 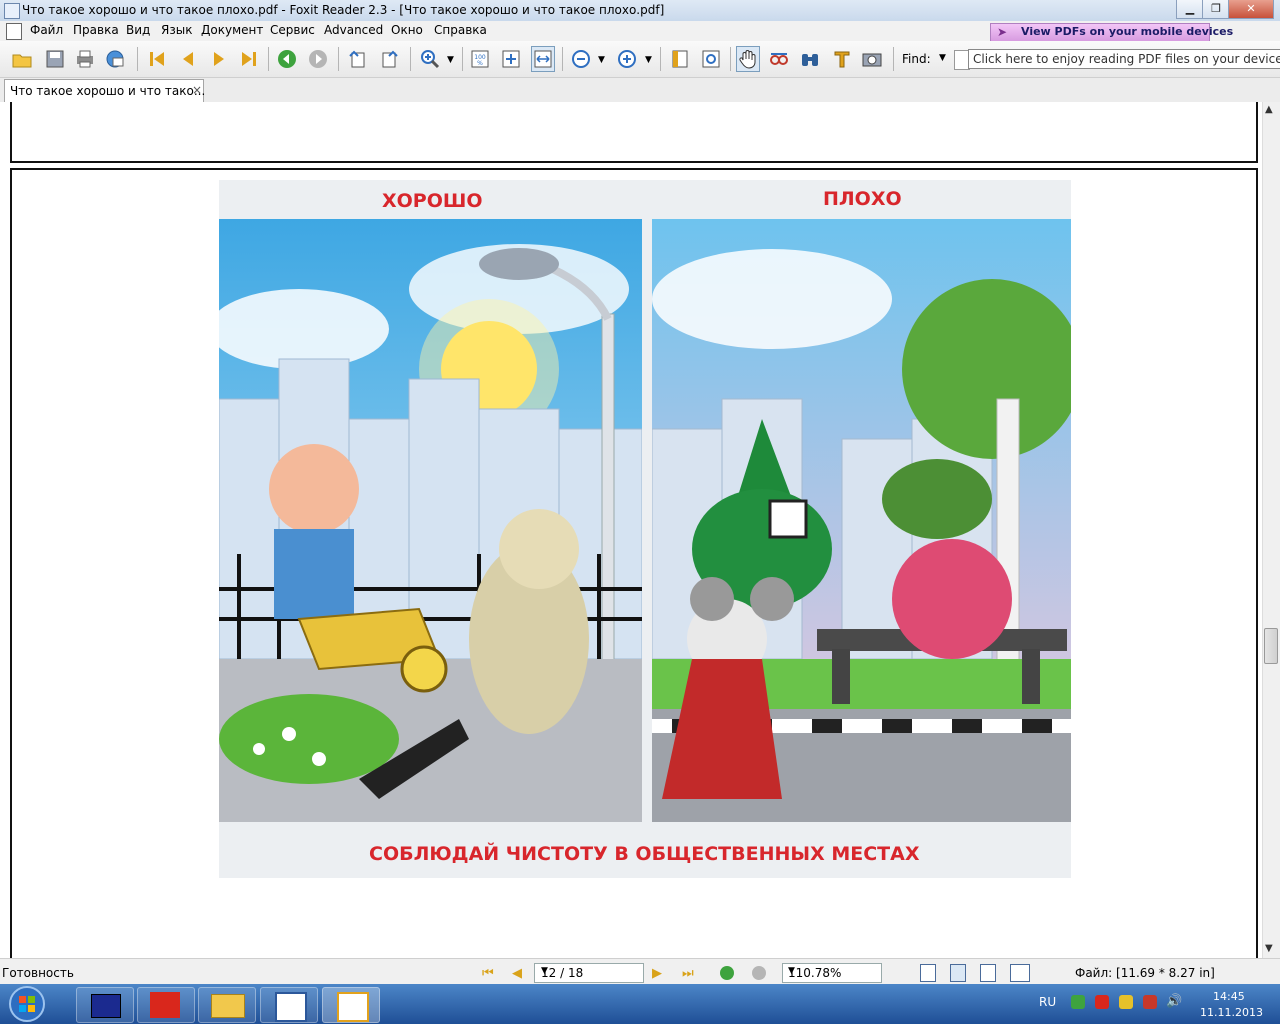 I want to click on menu-view: Вид, so click(x=138, y=30).